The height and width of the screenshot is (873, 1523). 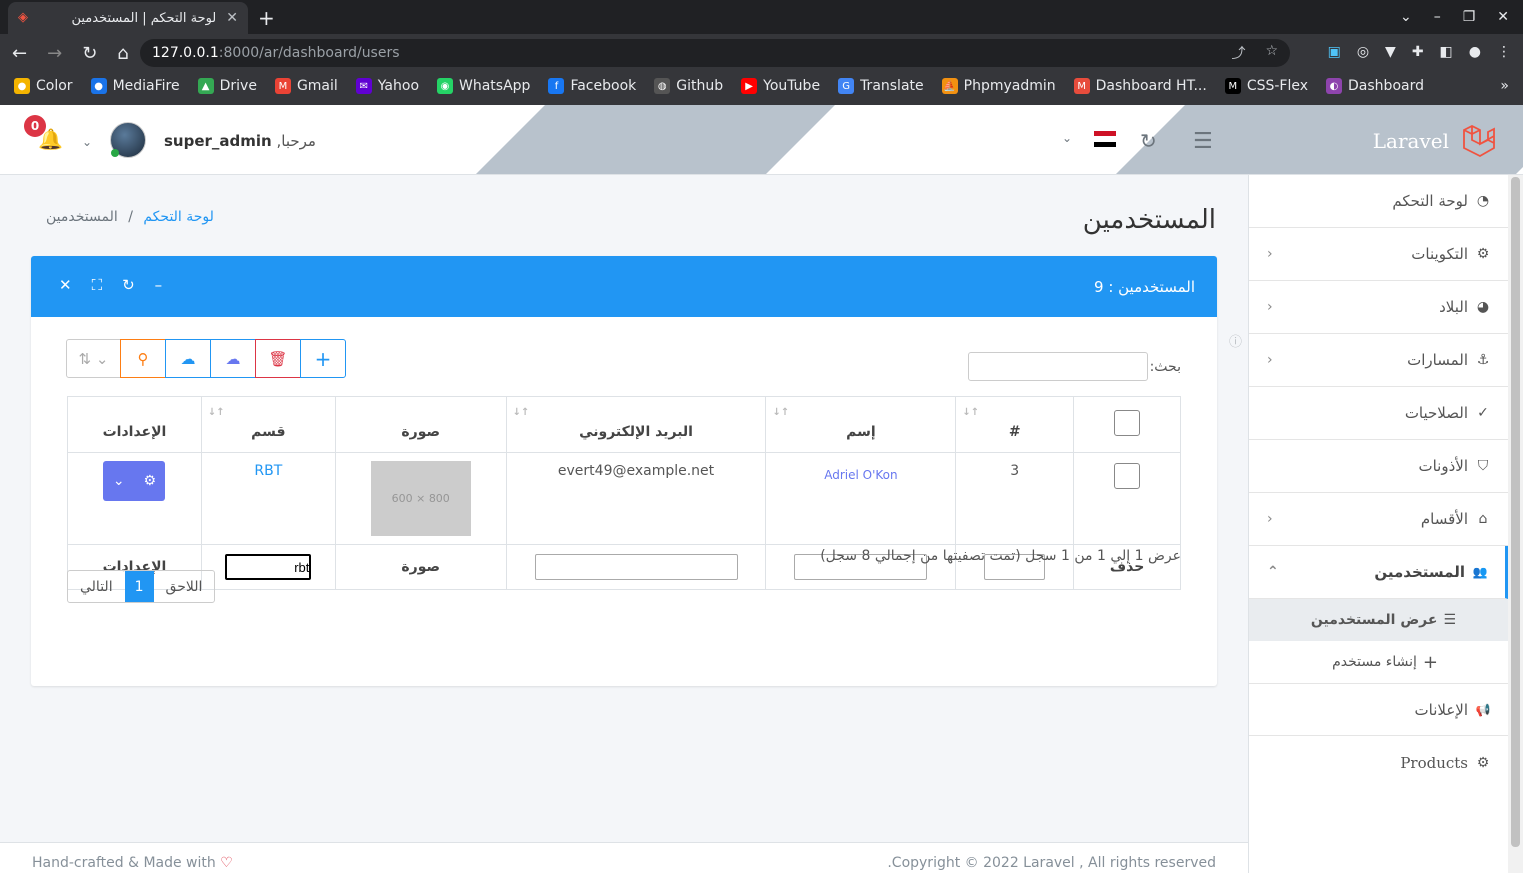 What do you see at coordinates (1378, 519) in the screenshot?
I see `sidebar-item-sections: ⌂ الأقسام ‹` at bounding box center [1378, 519].